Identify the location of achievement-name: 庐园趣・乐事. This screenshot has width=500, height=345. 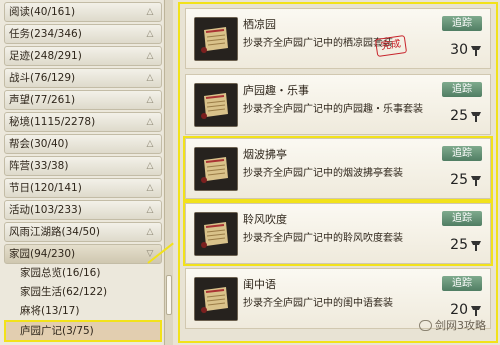
(276, 90).